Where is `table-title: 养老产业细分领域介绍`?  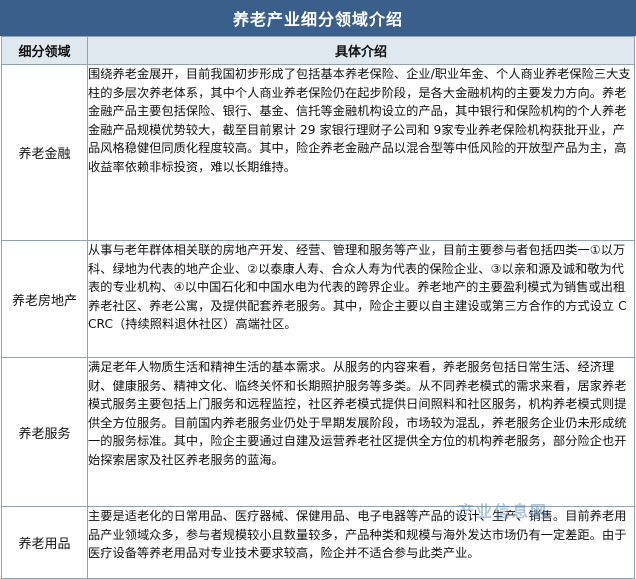 table-title: 养老产业细分领域介绍 is located at coordinates (318, 18).